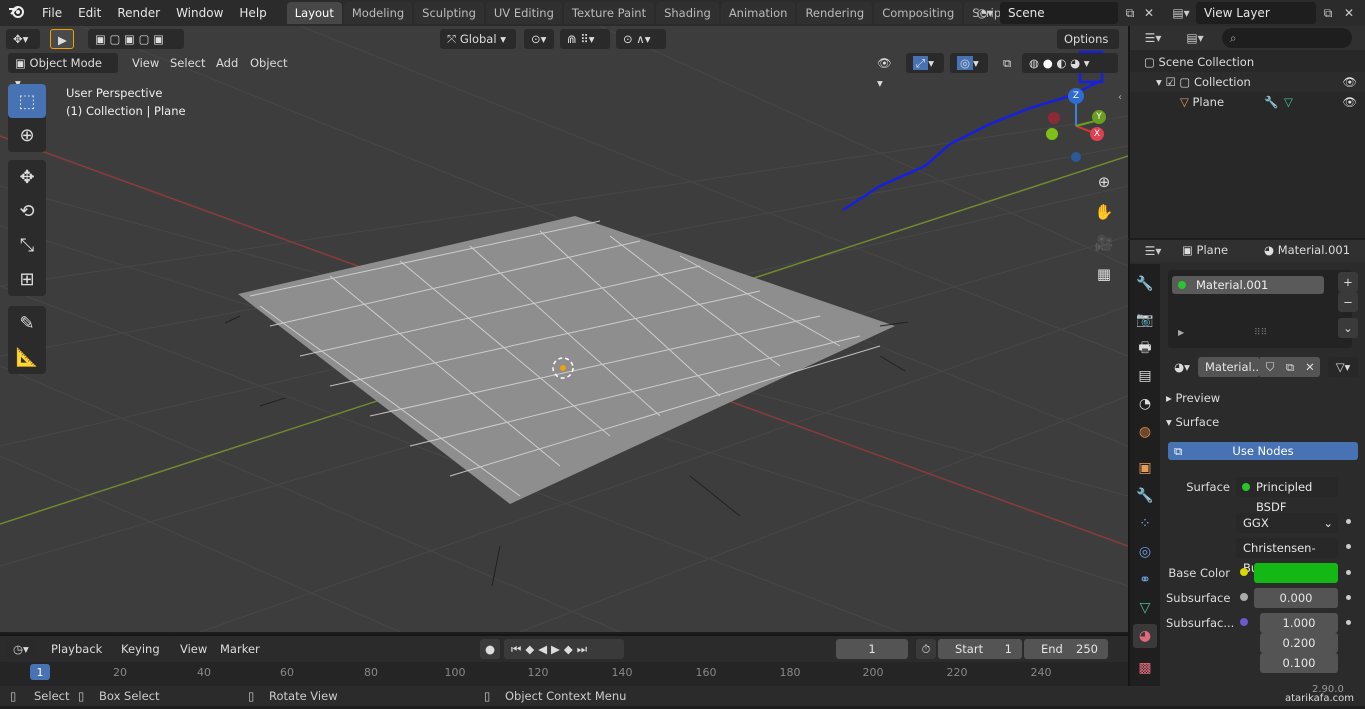 This screenshot has width=1365, height=709. What do you see at coordinates (52, 13) in the screenshot?
I see `menu-file: File` at bounding box center [52, 13].